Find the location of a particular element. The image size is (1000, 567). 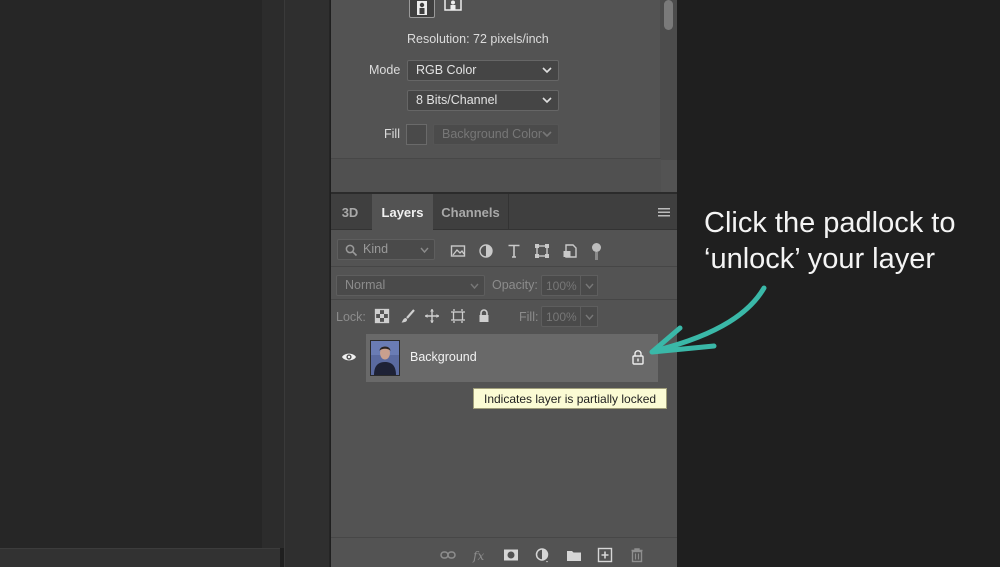

smart-object-filter-icon is located at coordinates (570, 251).